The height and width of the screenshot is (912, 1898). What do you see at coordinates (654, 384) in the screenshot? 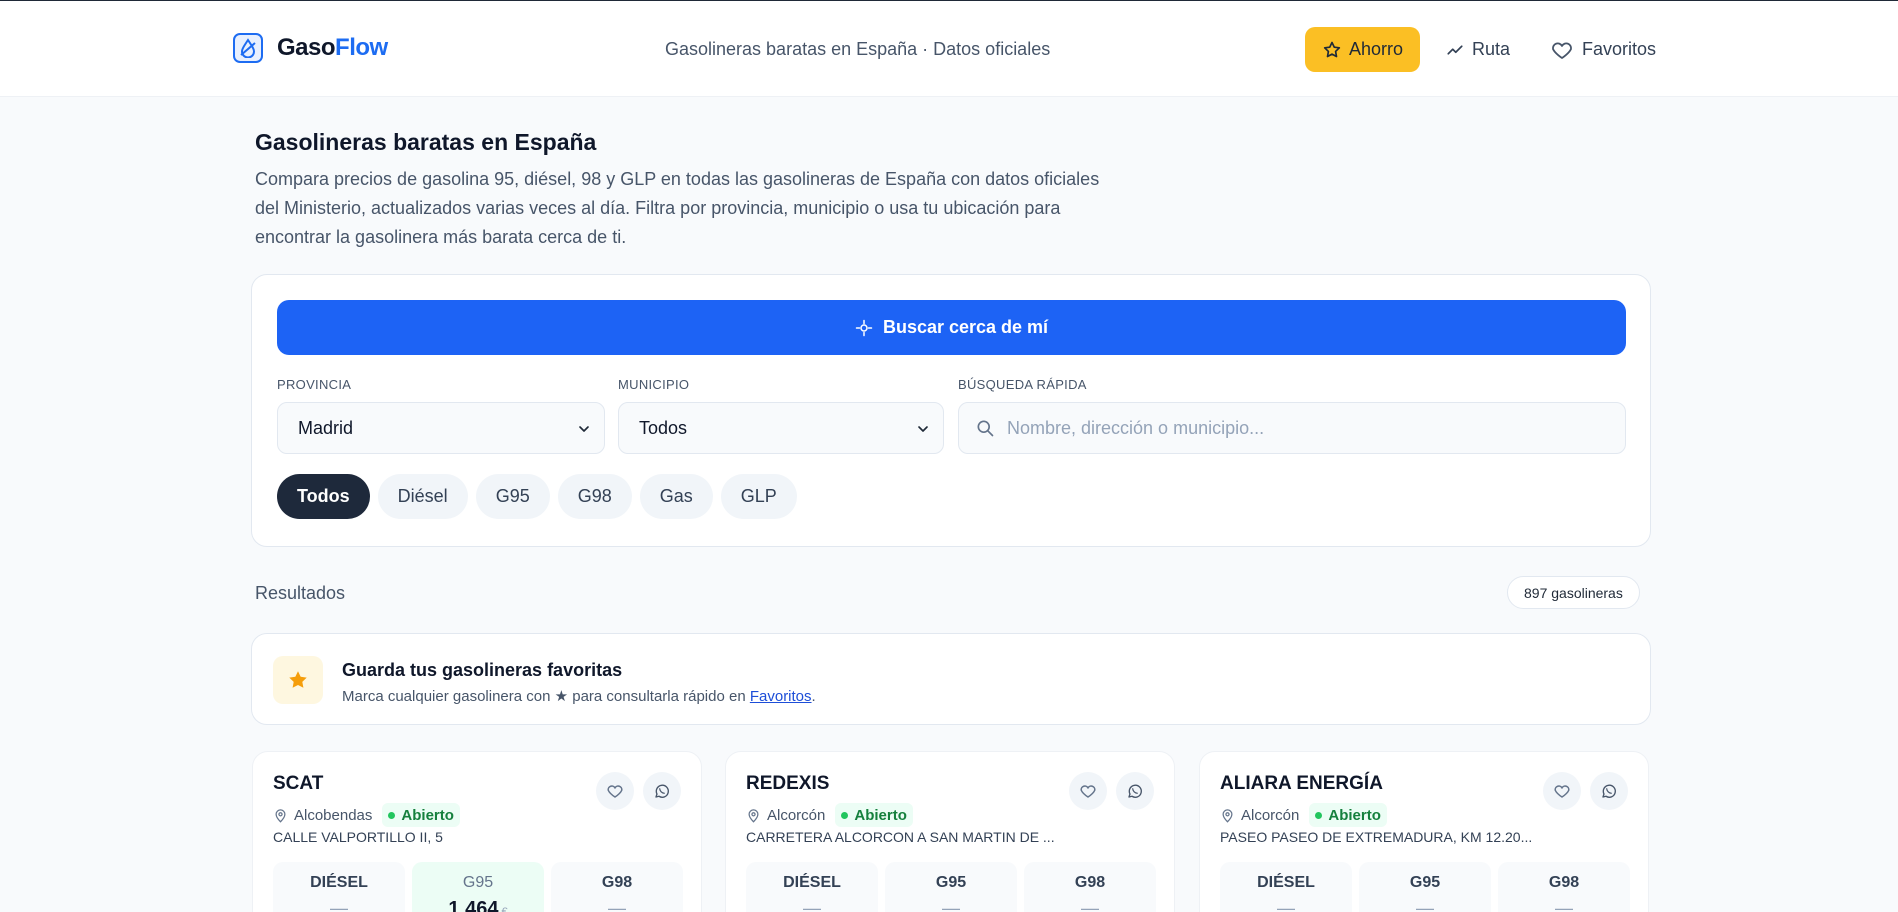
I see `municipio-label: MUNICIPIO` at bounding box center [654, 384].